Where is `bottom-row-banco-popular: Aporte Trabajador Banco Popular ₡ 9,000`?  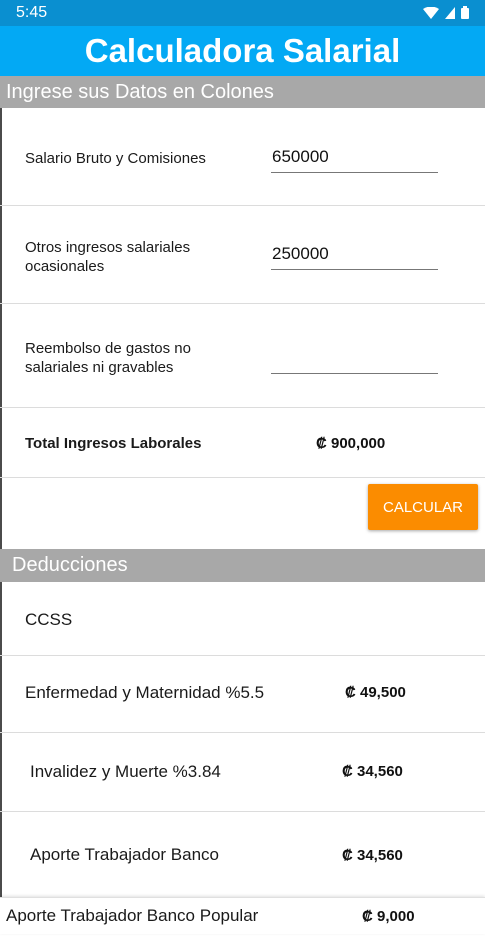
bottom-row-banco-popular: Aporte Trabajador Banco Popular ₡ 9,000 is located at coordinates (242, 915).